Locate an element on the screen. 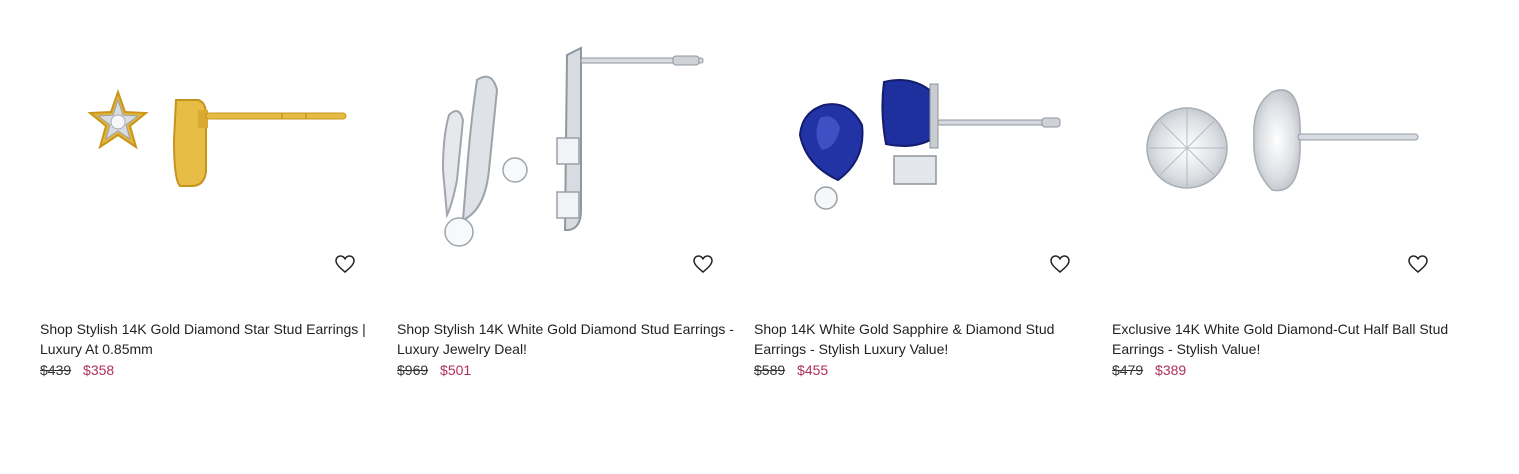  sapphire-diamond-stud-earring-image is located at coordinates (929, 144).